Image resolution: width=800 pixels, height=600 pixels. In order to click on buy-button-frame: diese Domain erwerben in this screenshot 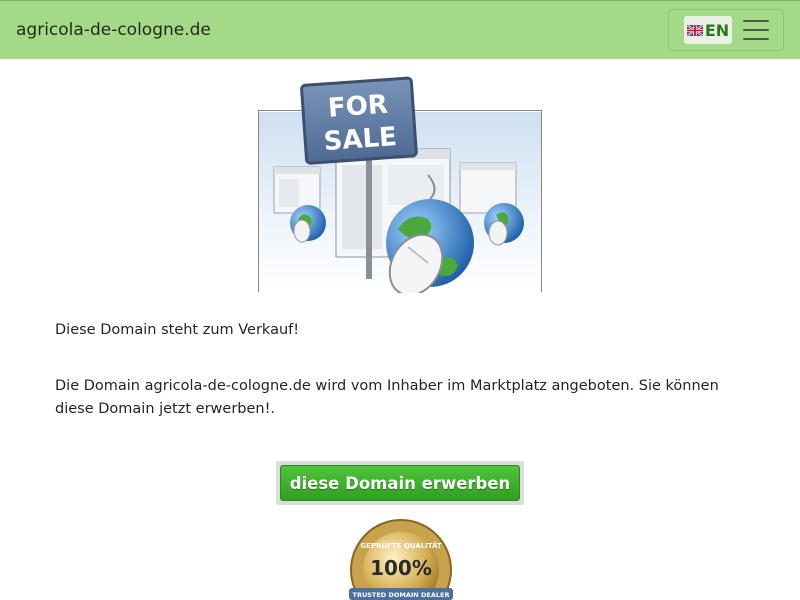, I will do `click(400, 483)`.